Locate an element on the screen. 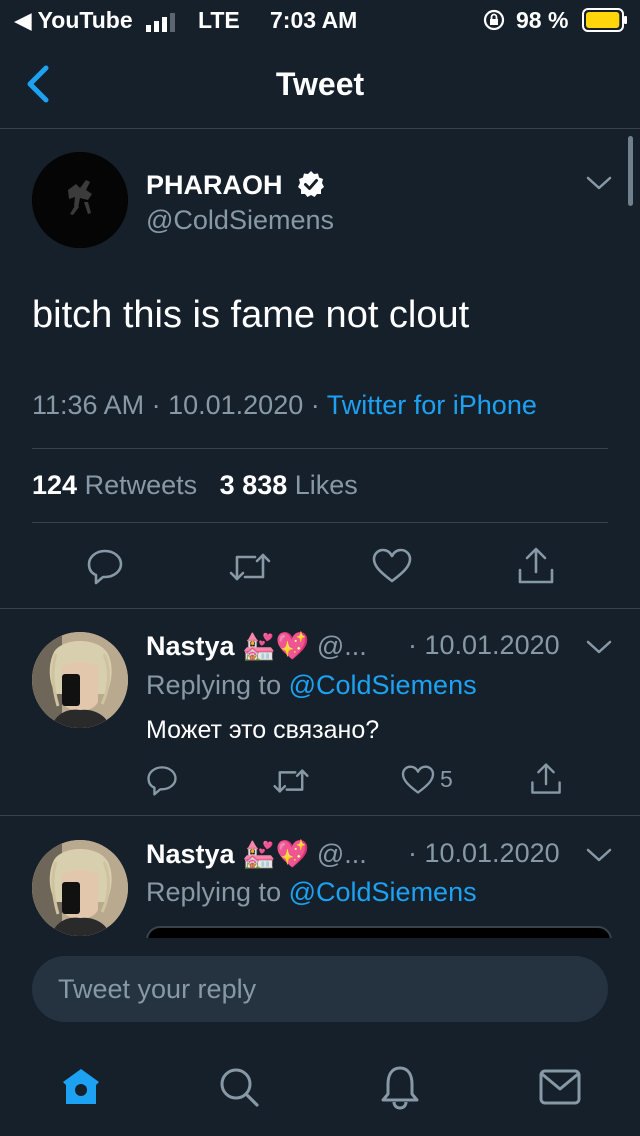 Image resolution: width=640 pixels, height=1136 pixels. reply-input-placeholder: Tweet your reply is located at coordinates (157, 989).